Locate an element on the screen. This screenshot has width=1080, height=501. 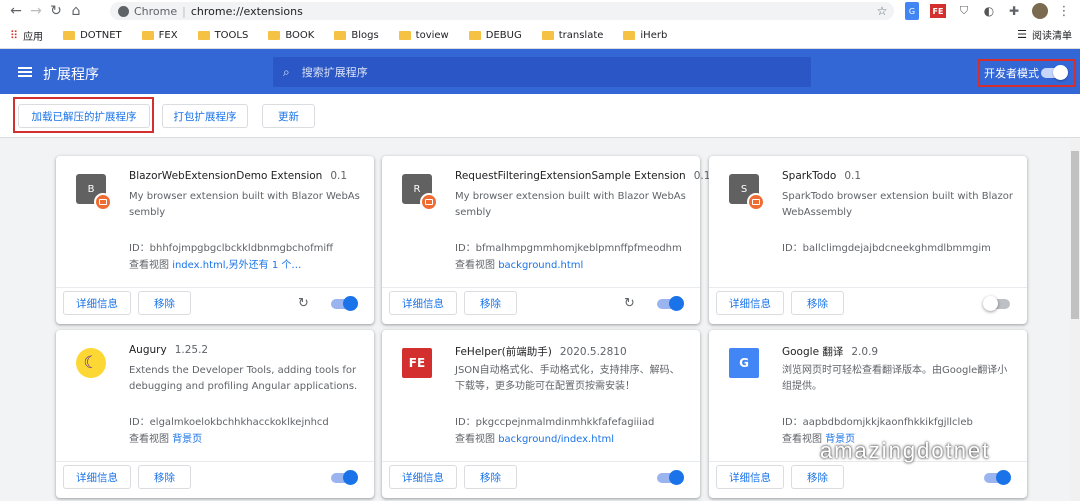
bookmark-folder: TOOLS is located at coordinates (223, 35).